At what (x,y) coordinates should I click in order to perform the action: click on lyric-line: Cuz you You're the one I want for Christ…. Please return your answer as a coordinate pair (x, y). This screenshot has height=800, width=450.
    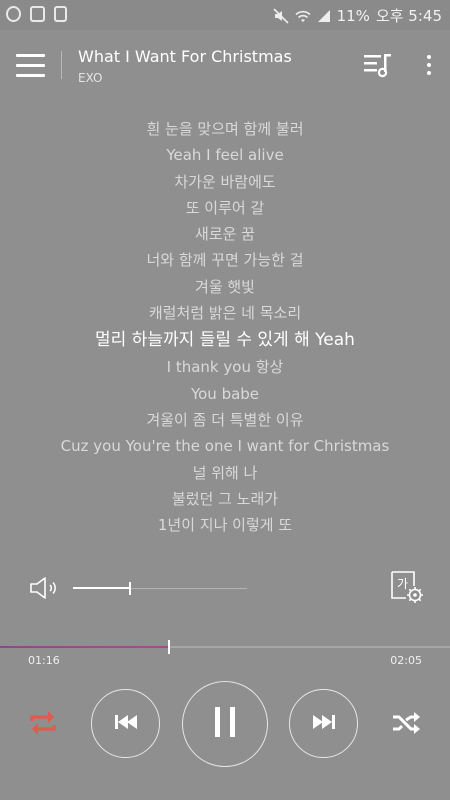
    Looking at the image, I should click on (225, 446).